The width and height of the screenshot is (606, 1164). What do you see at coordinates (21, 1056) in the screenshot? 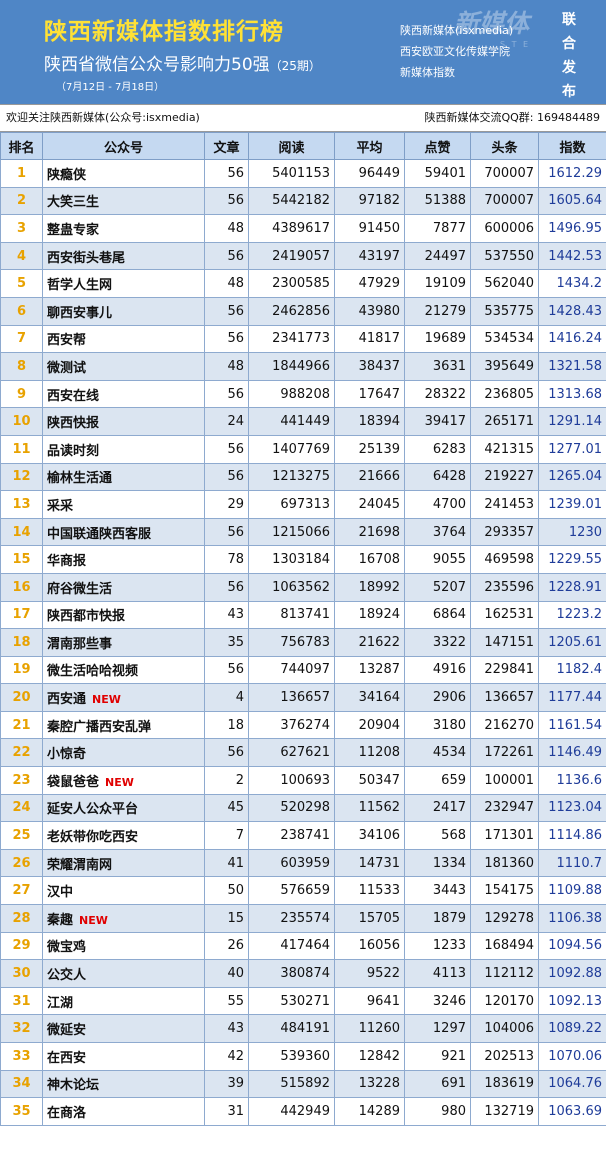
I see `rank-cell: 33` at bounding box center [21, 1056].